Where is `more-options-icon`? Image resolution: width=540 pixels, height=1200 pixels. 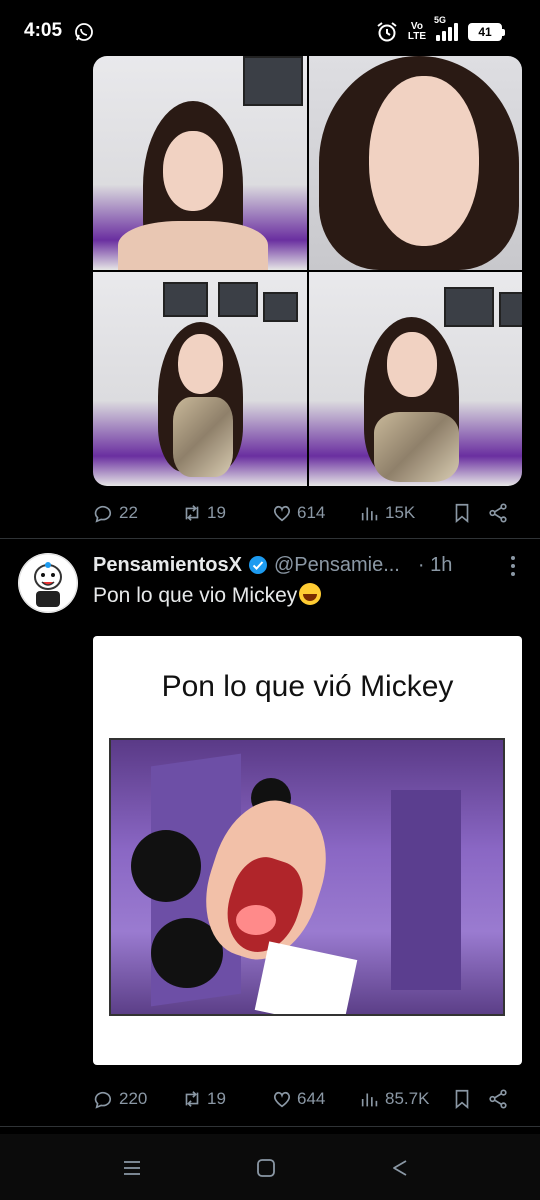
more-options-icon is located at coordinates (513, 566).